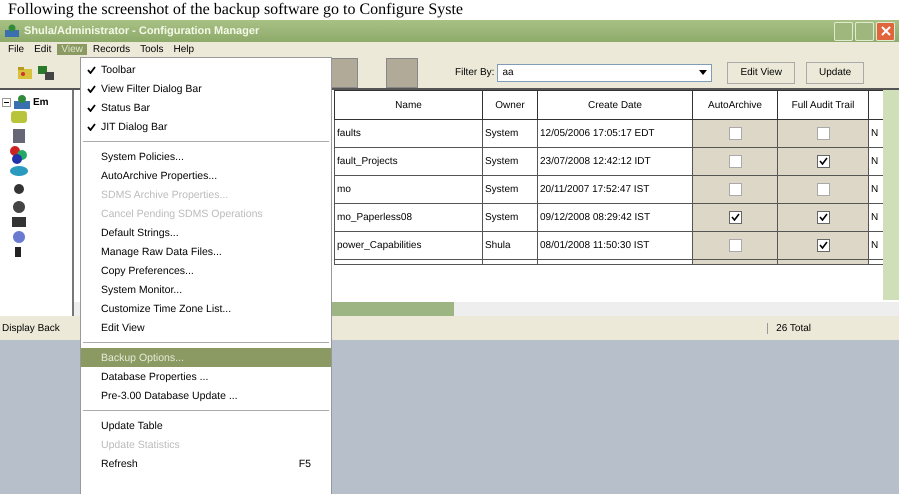  Describe the element at coordinates (111, 49) in the screenshot. I see `menu-bar-item: Records` at that location.